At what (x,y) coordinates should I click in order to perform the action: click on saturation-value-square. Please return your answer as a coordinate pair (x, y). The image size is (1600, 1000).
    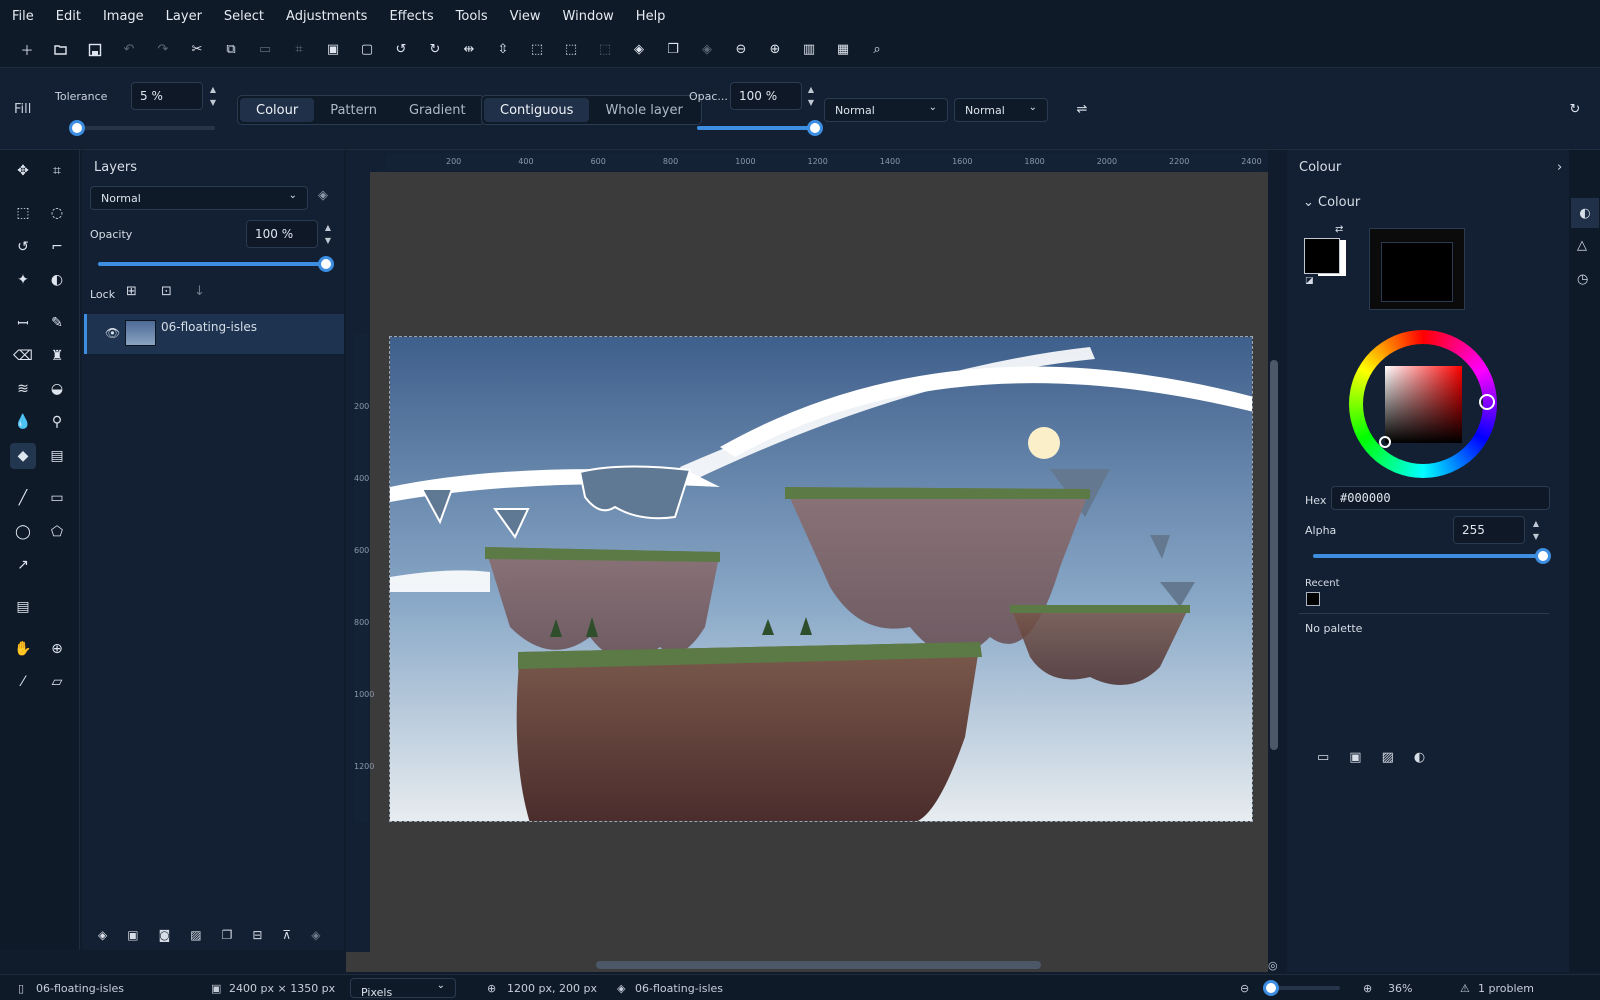
    Looking at the image, I should click on (1423, 404).